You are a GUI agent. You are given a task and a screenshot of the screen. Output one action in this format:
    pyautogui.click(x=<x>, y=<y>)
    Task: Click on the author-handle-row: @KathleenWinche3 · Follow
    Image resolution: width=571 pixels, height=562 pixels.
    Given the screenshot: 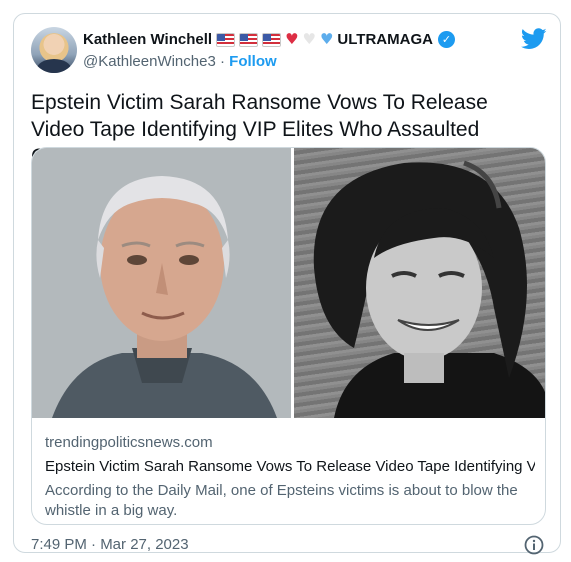 What is the action you would take?
    pyautogui.click(x=180, y=61)
    